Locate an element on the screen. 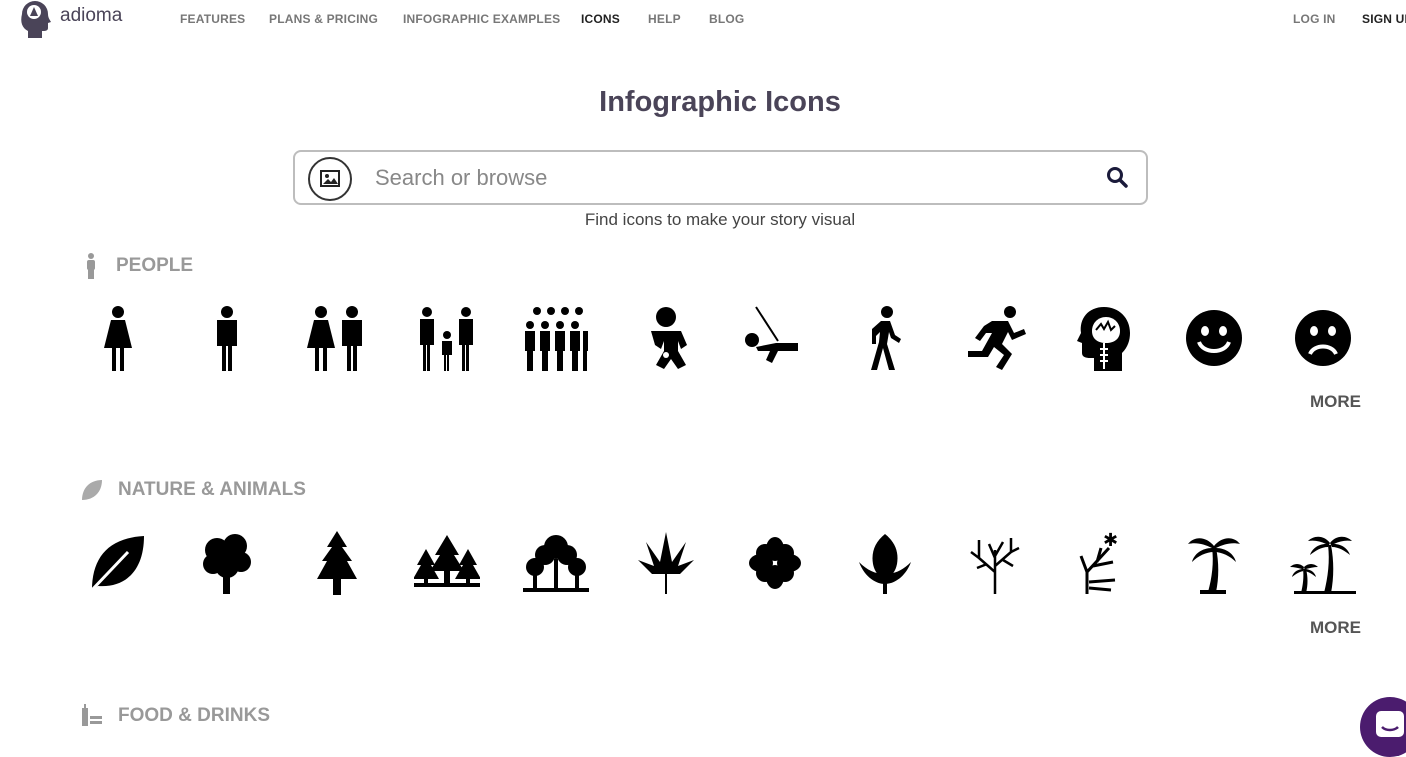 The width and height of the screenshot is (1406, 757). chat-widget-button is located at coordinates (1383, 727).